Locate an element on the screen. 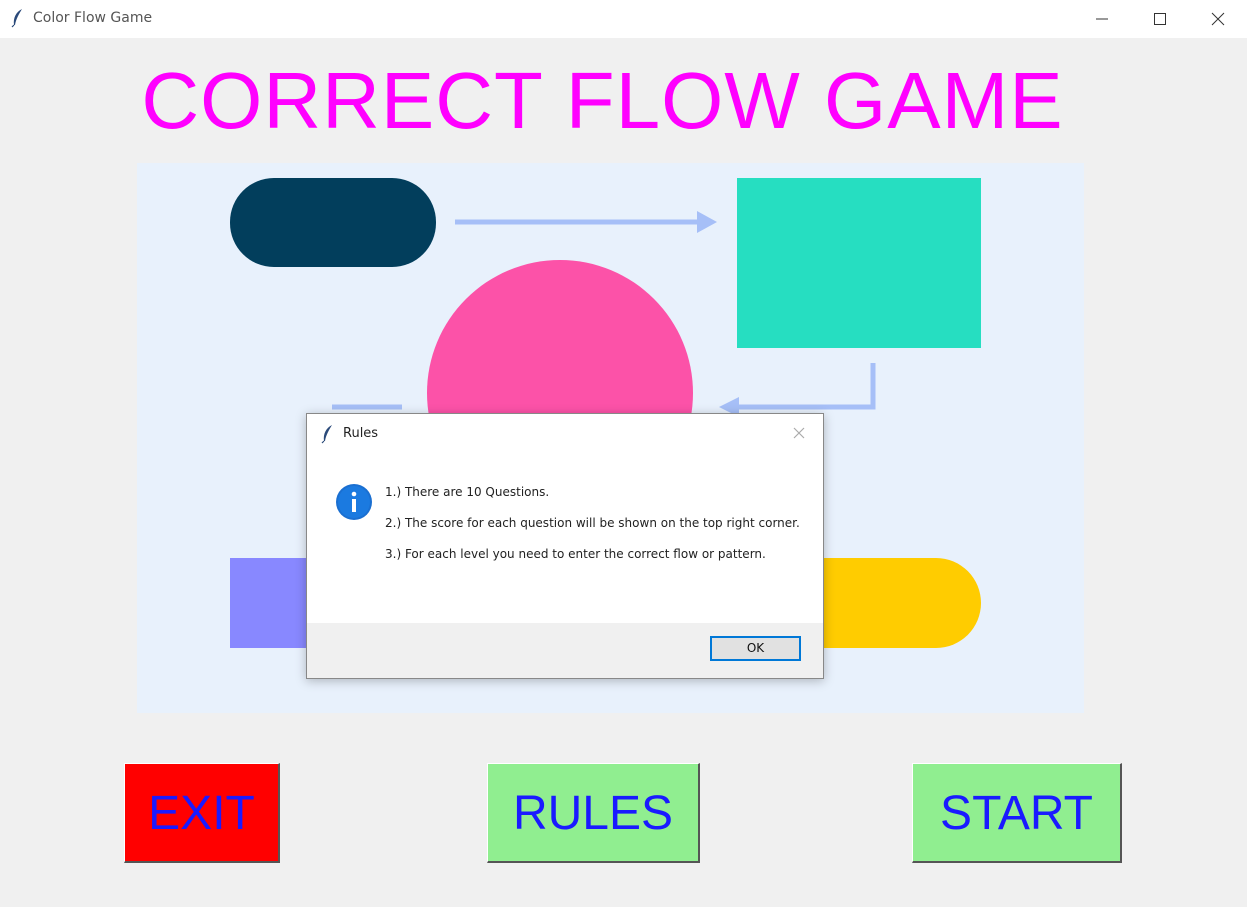  dialog-footer: OK is located at coordinates (565, 650).